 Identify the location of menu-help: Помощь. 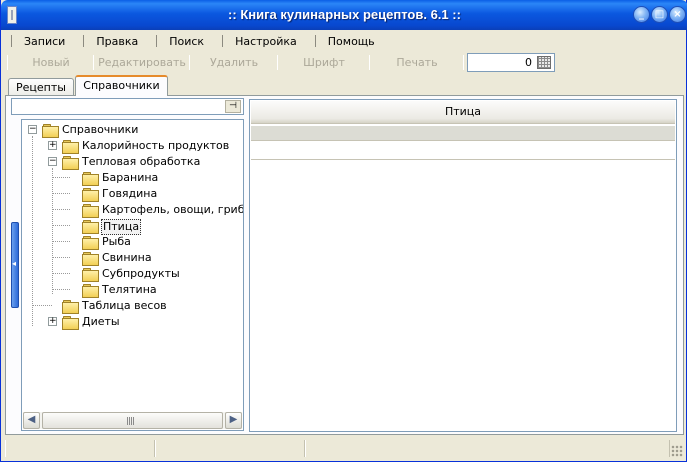
(351, 41).